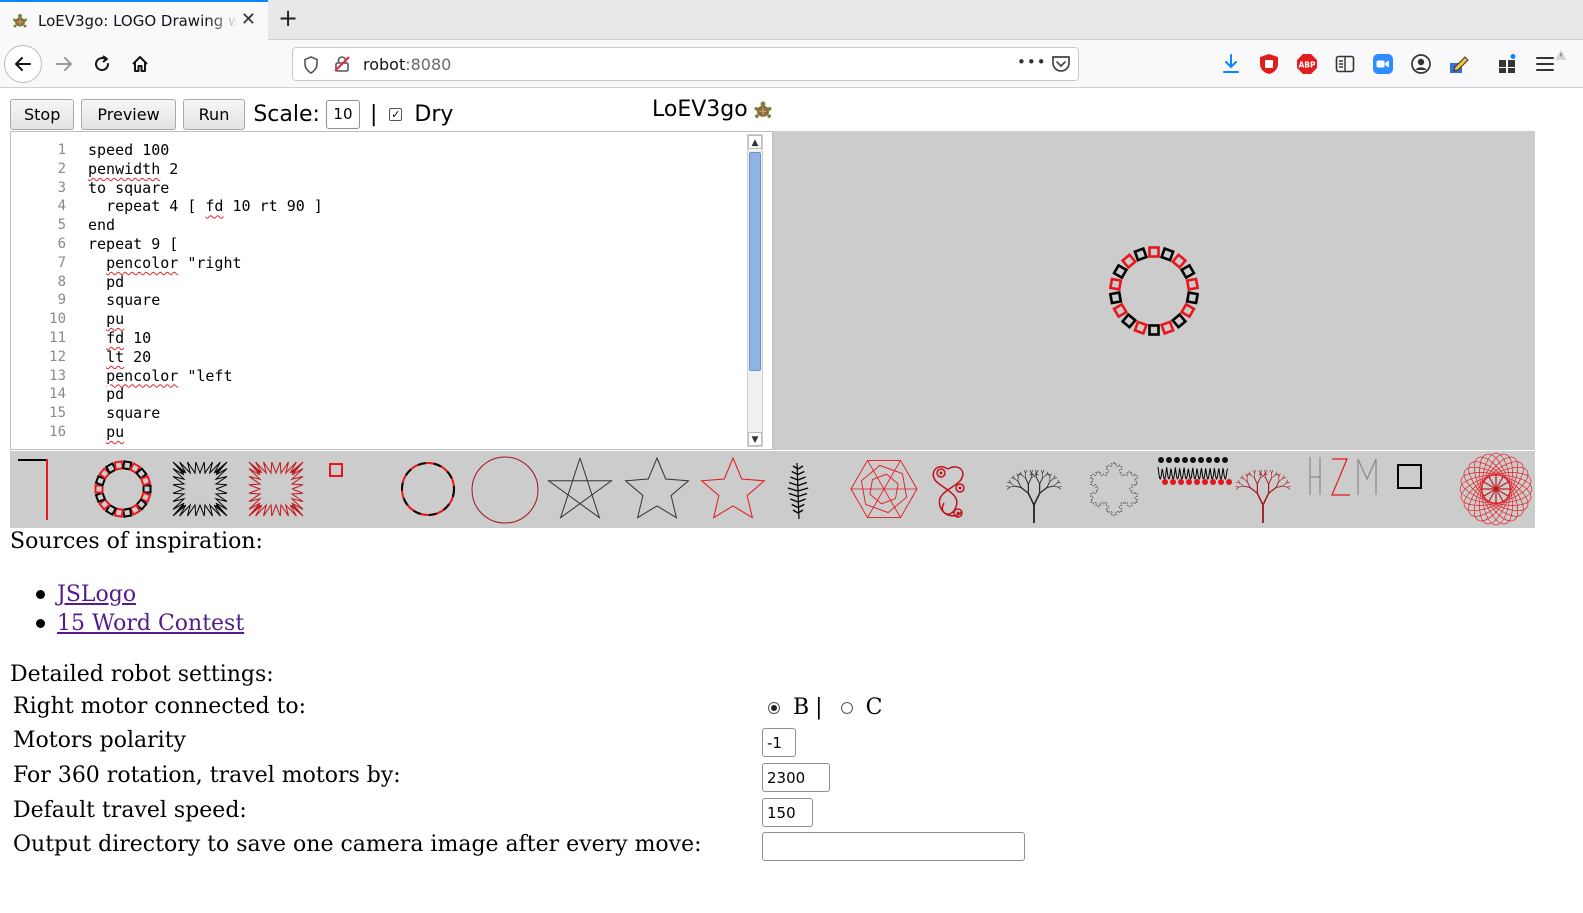 The width and height of the screenshot is (1583, 913). Describe the element at coordinates (64, 64) in the screenshot. I see `forward-button` at that location.